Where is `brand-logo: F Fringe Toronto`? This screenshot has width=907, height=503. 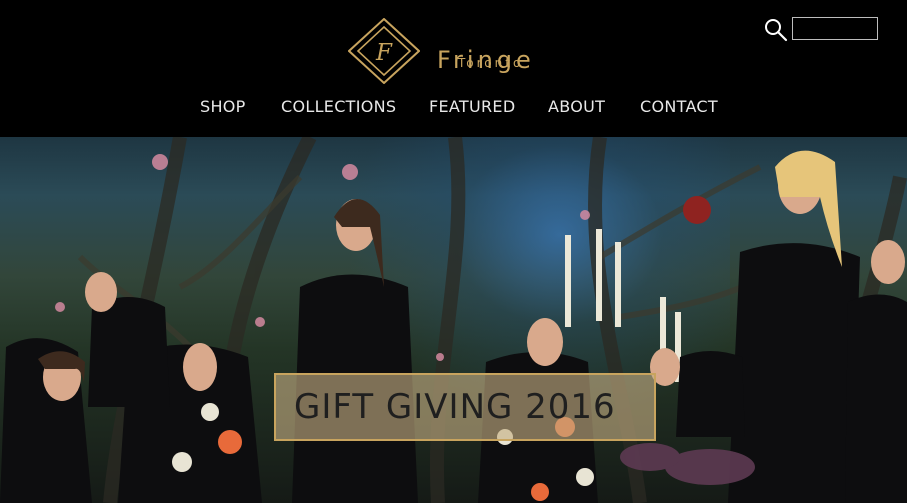
brand-logo: F Fringe Toronto is located at coordinates (448, 51).